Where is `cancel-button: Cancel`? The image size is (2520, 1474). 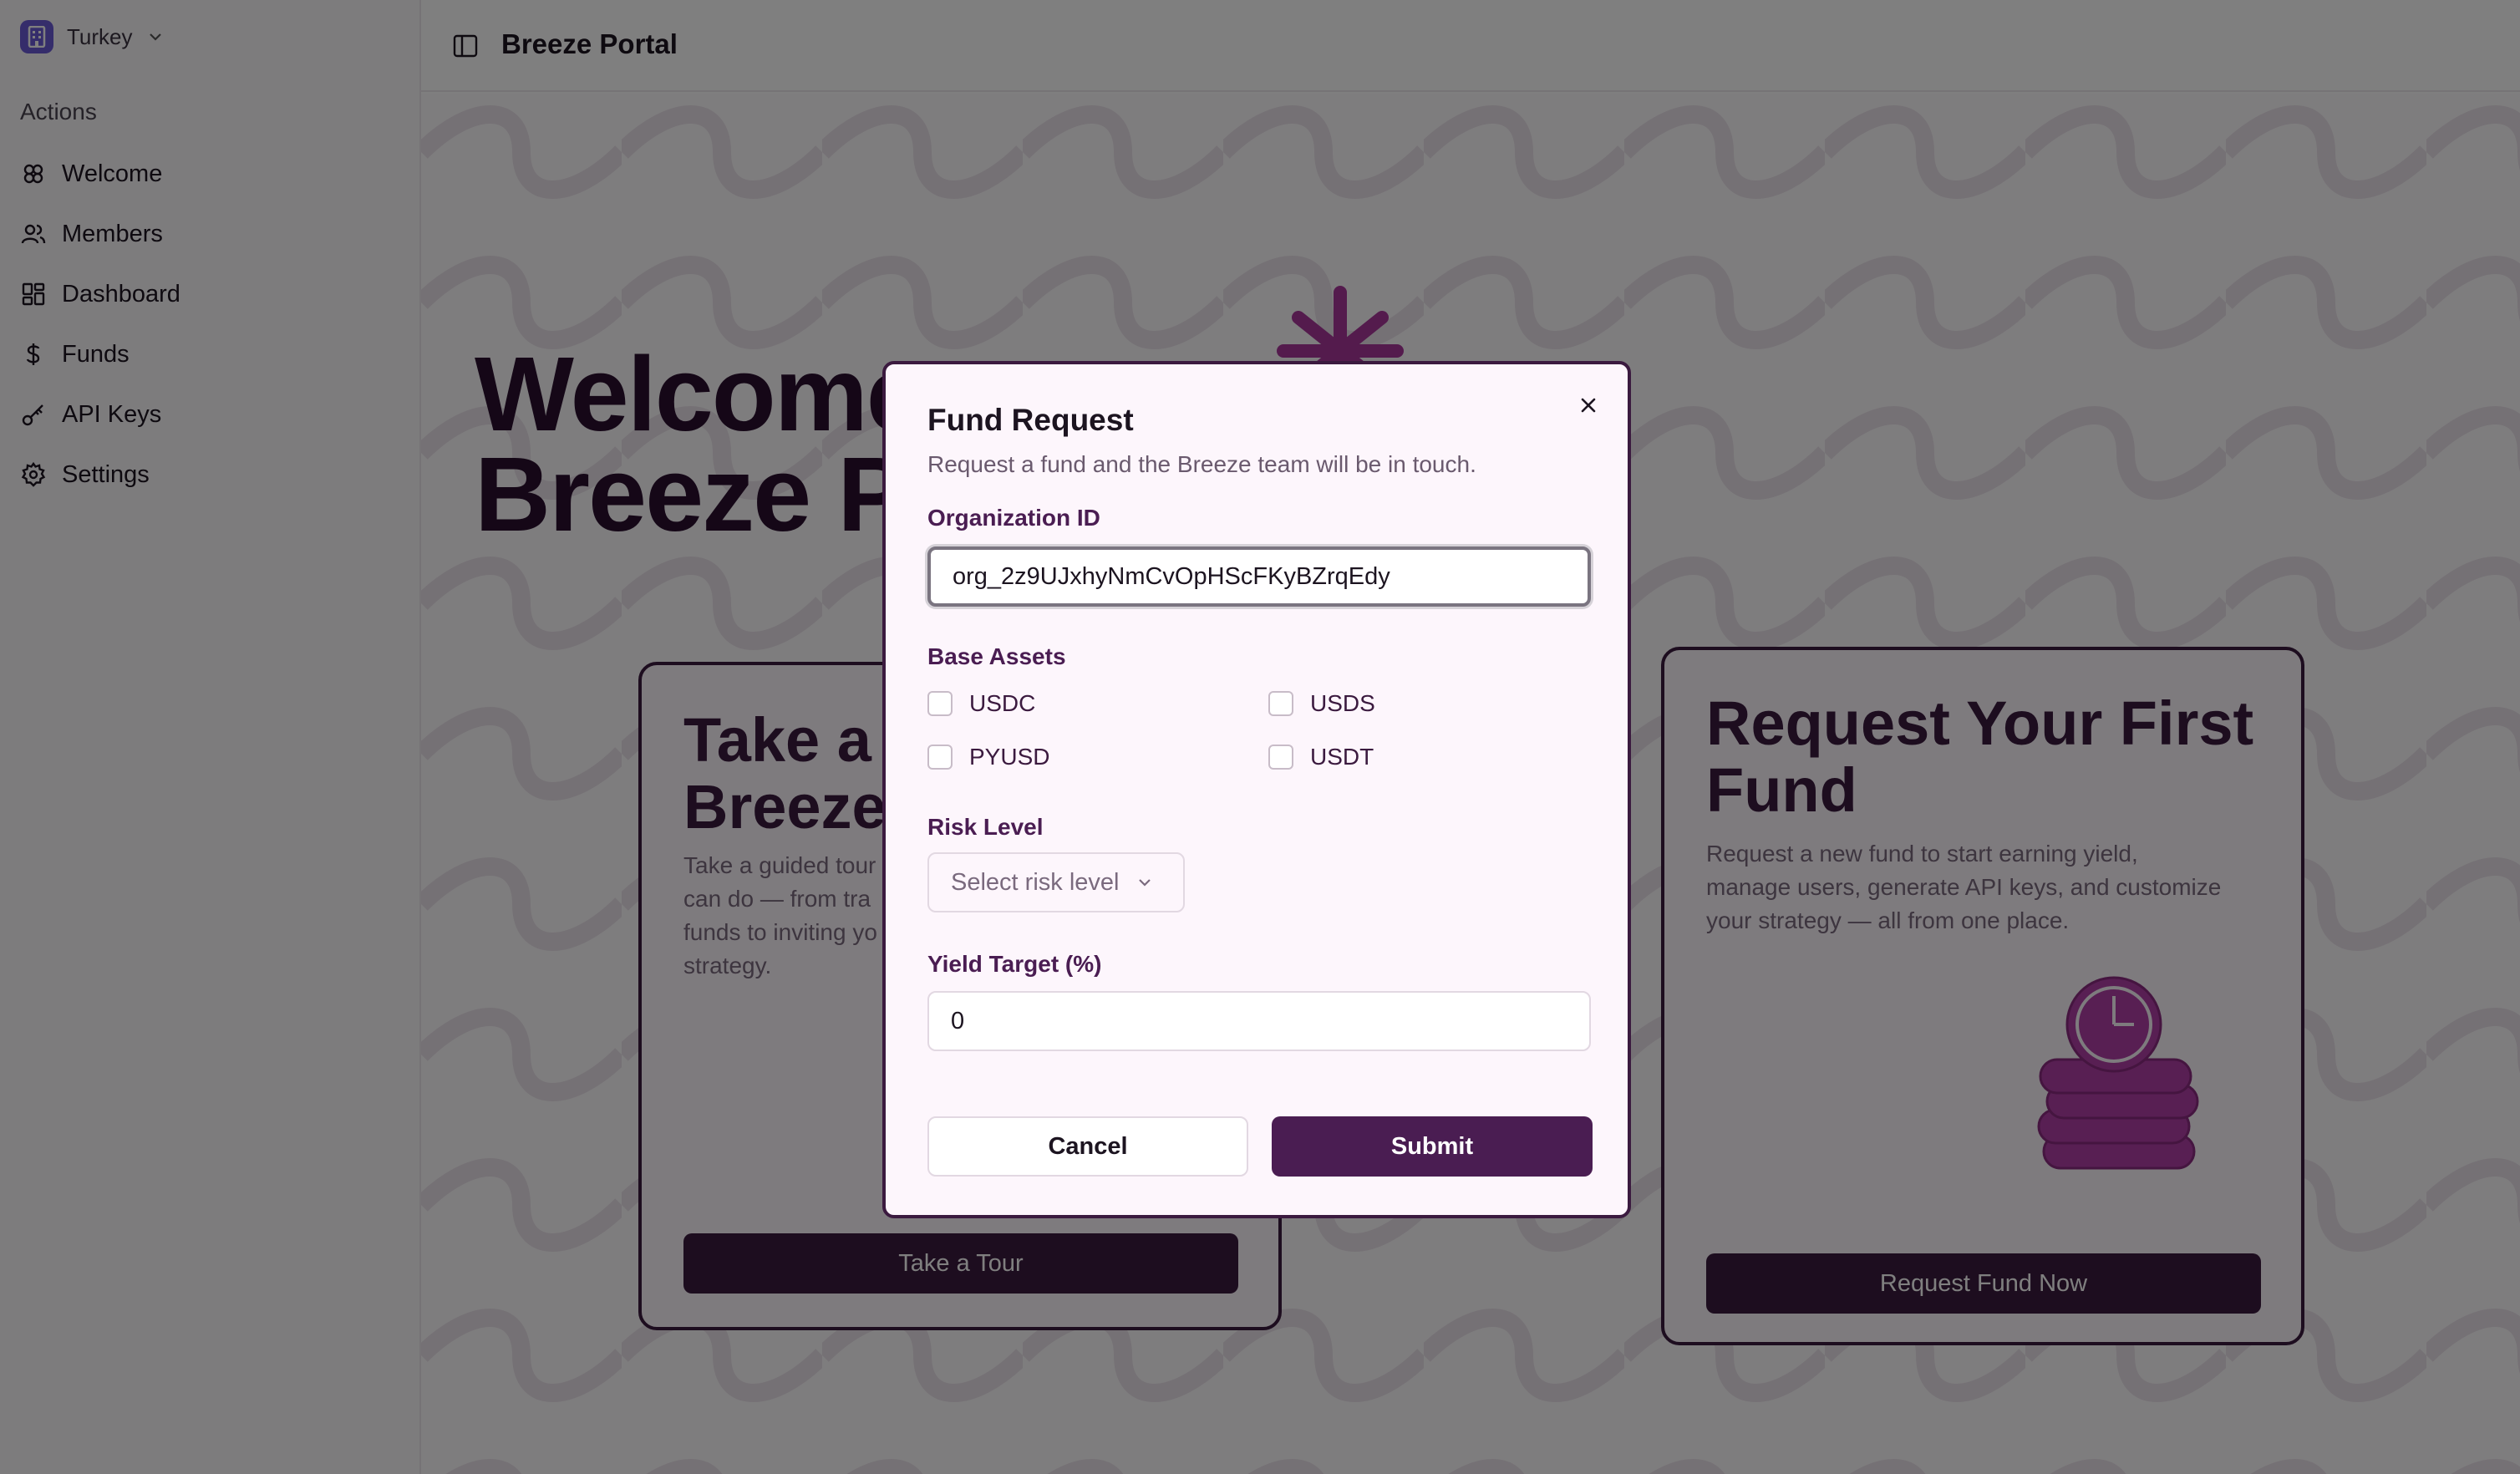 cancel-button: Cancel is located at coordinates (1087, 1146).